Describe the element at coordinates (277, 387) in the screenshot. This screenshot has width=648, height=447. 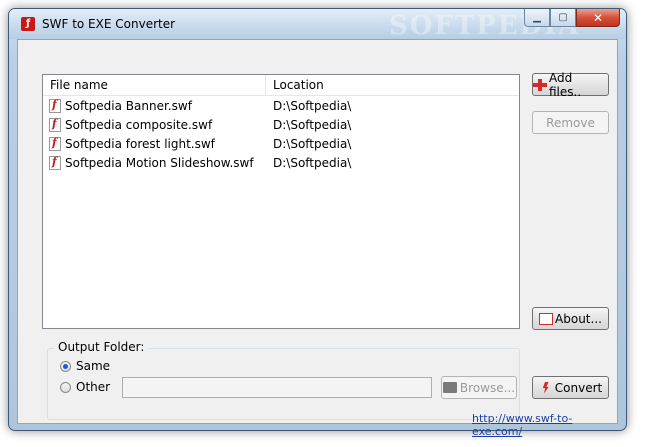
I see `output-path-input` at that location.